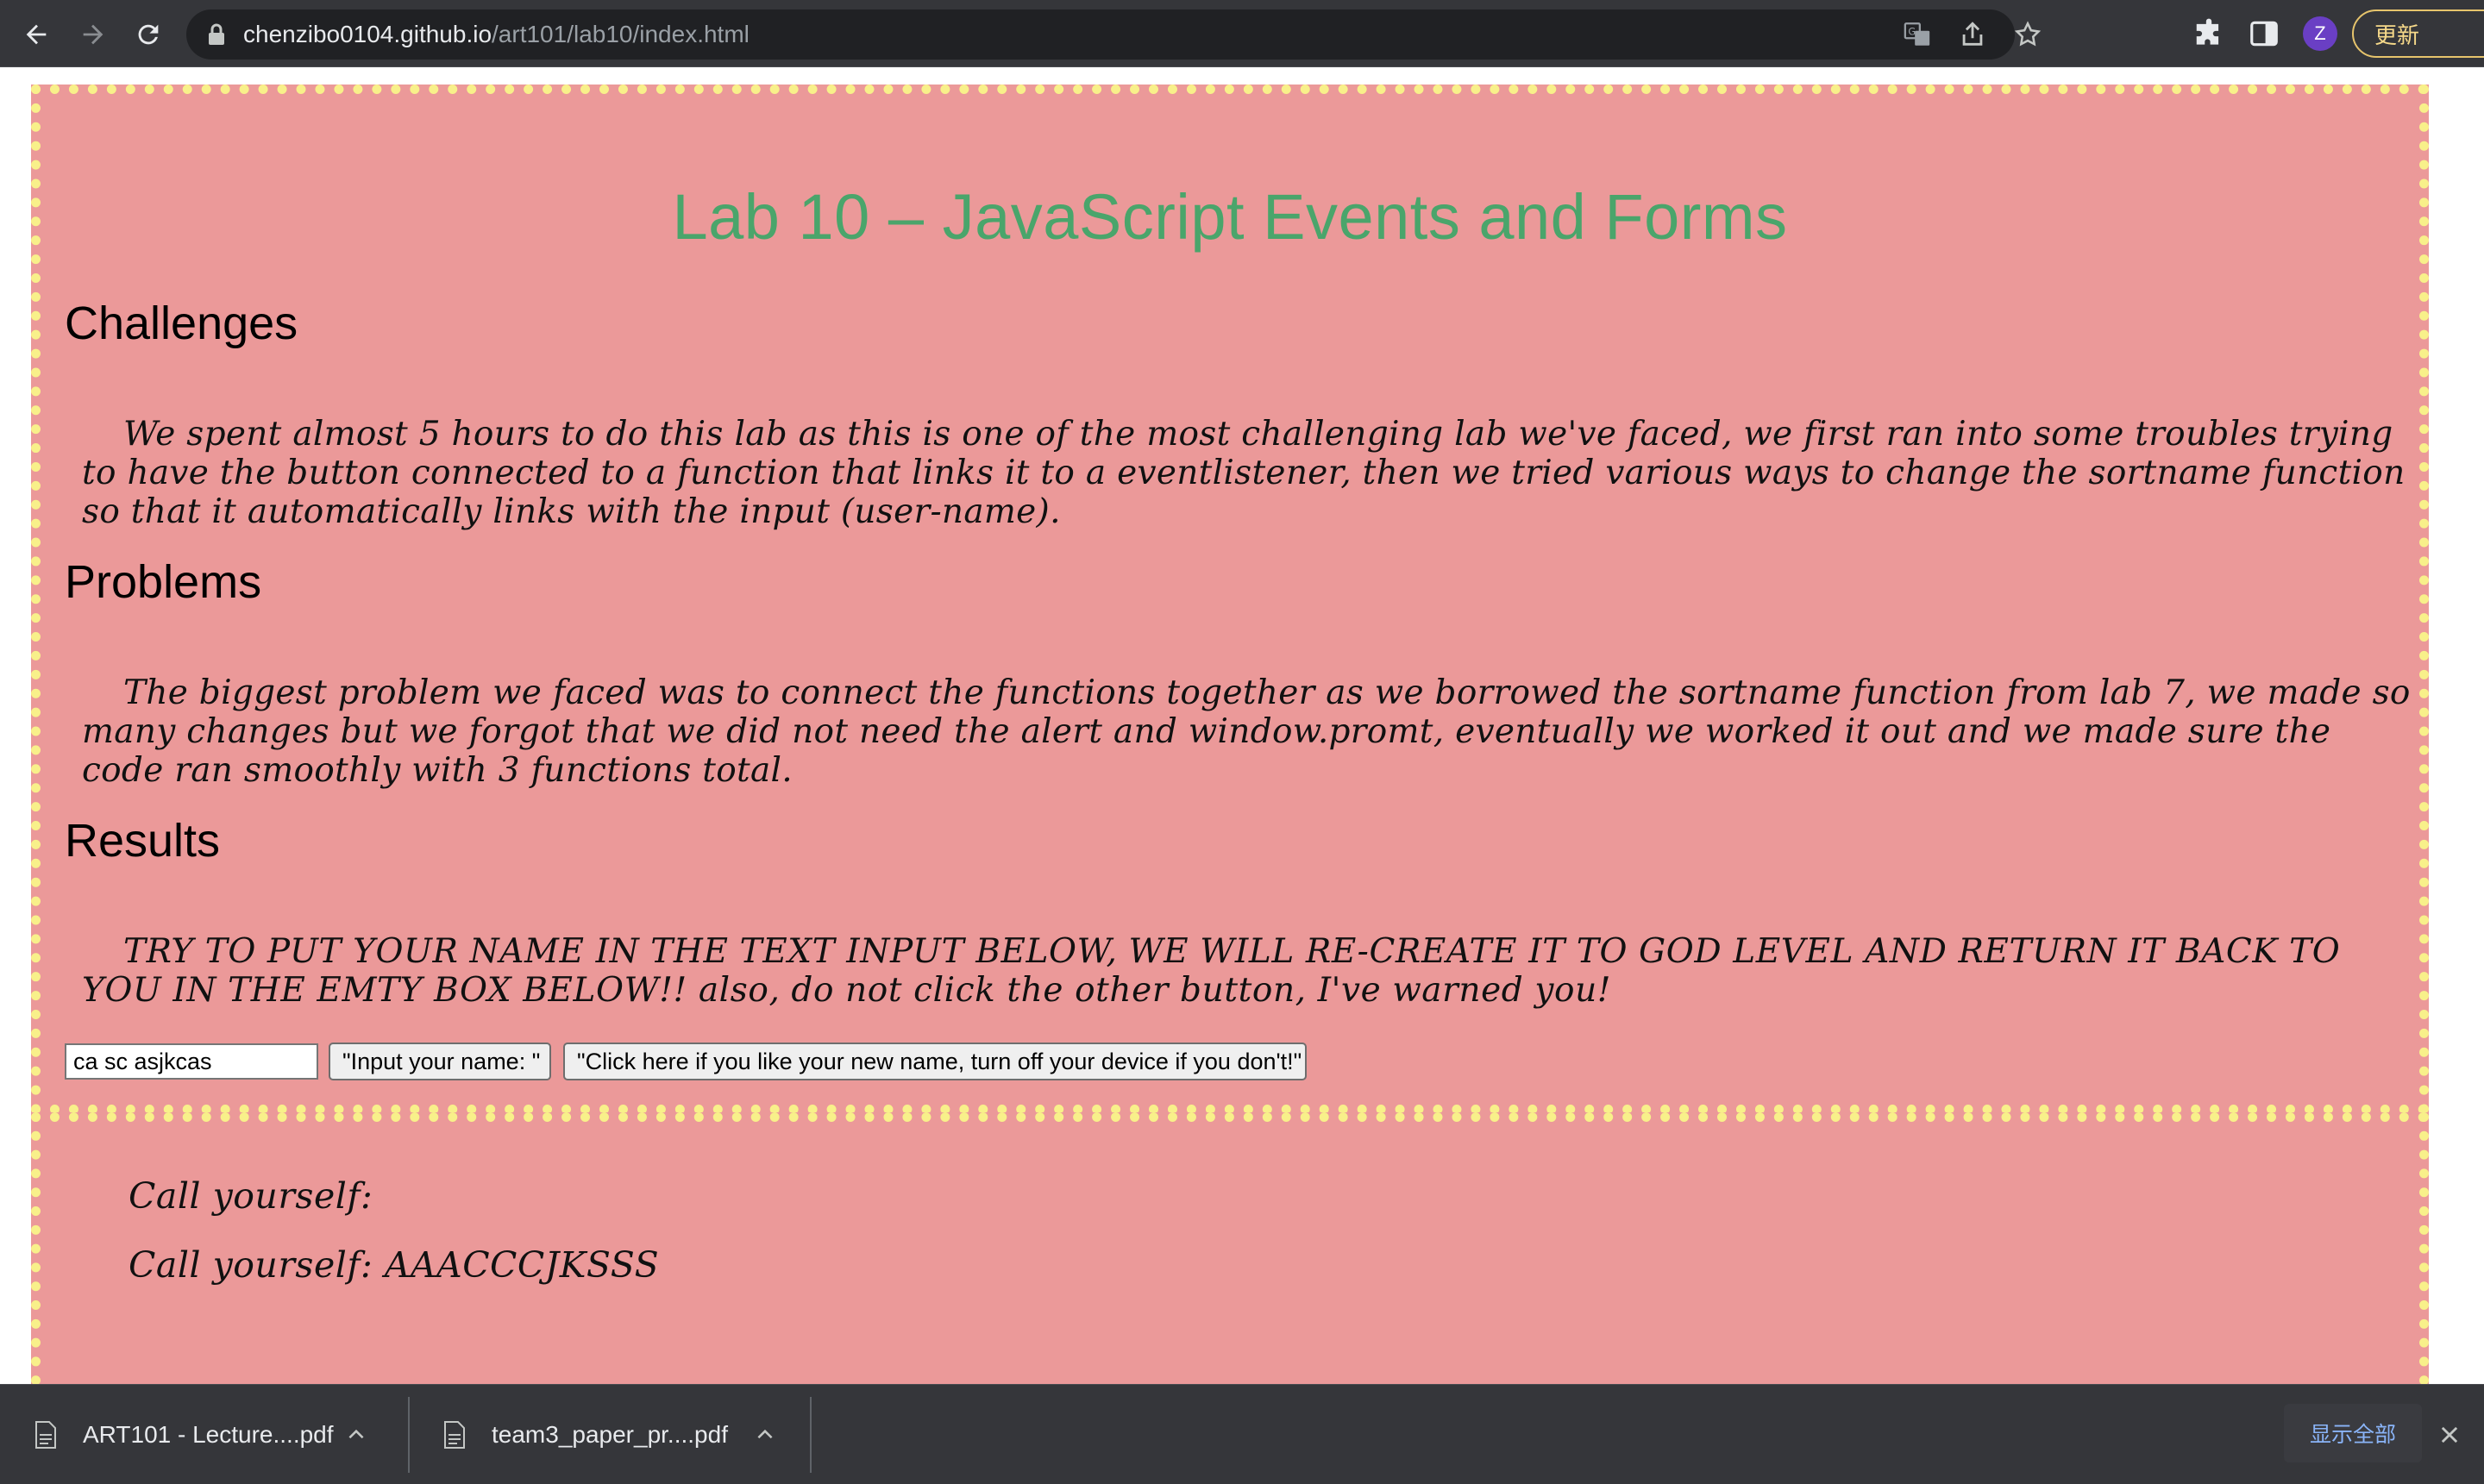  What do you see at coordinates (440, 1061) in the screenshot?
I see `input-name-button: "Input your name: "` at bounding box center [440, 1061].